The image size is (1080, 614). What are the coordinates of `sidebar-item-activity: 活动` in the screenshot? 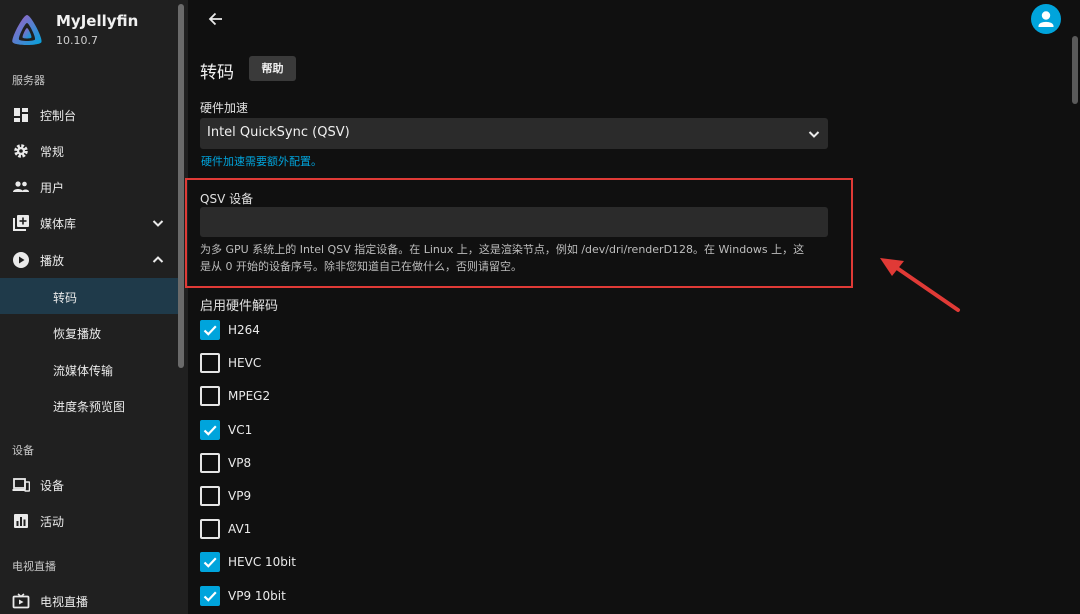 It's located at (89, 521).